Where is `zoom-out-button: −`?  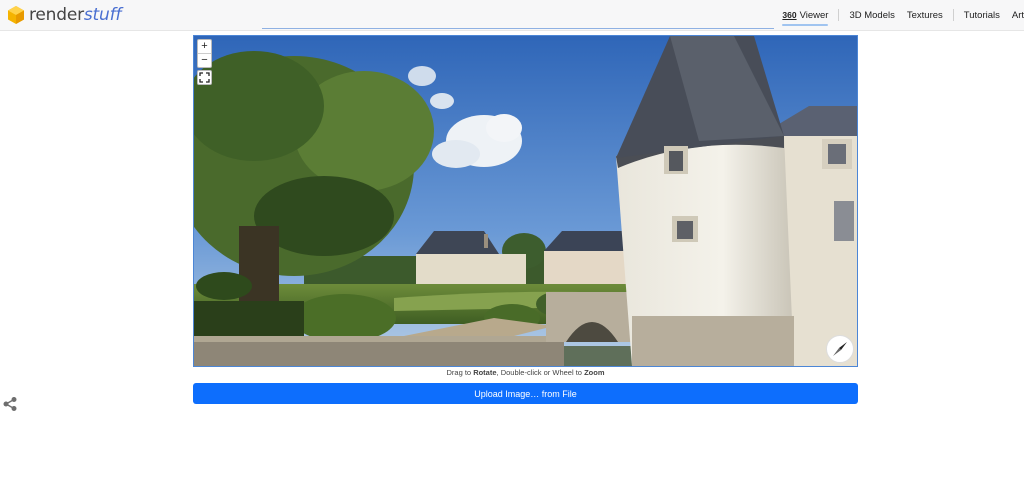 zoom-out-button: − is located at coordinates (204, 60).